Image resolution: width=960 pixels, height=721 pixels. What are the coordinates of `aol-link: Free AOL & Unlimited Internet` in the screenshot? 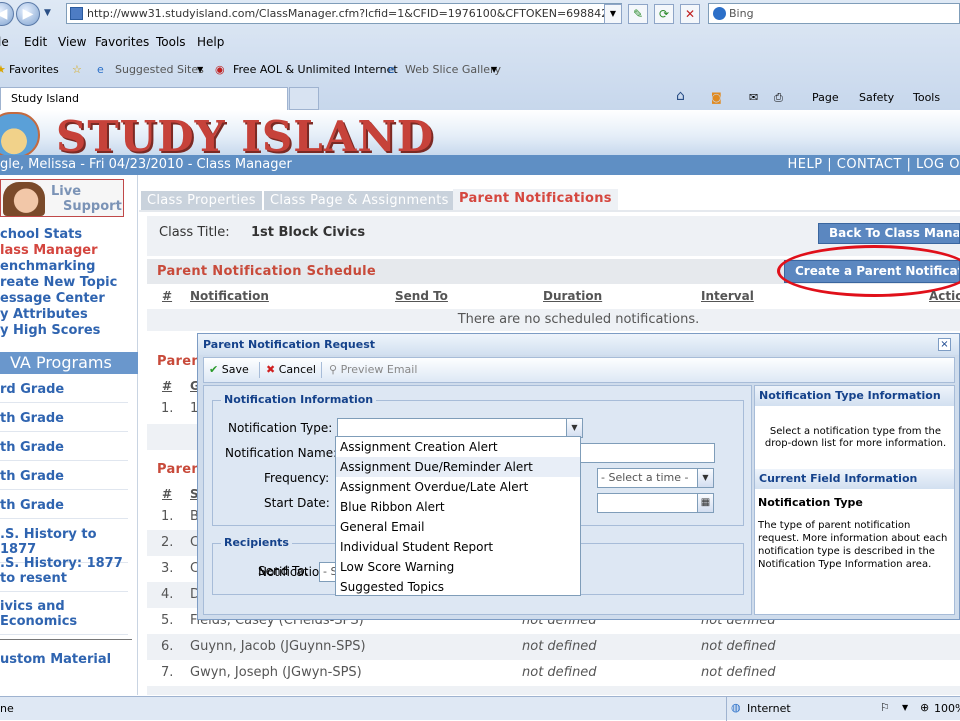 It's located at (315, 69).